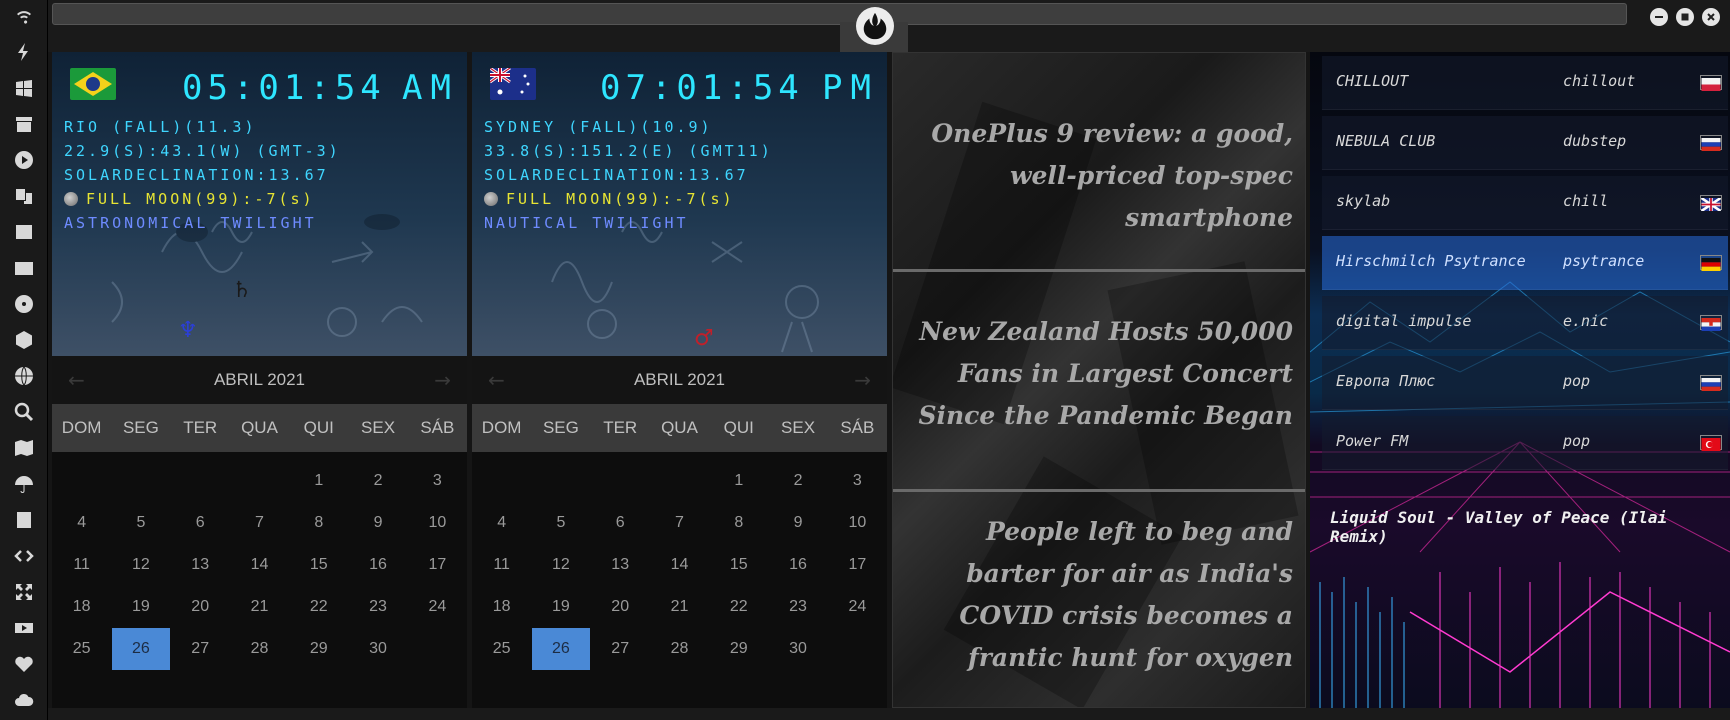 The width and height of the screenshot is (1730, 720). I want to click on heart-icon, so click(24, 664).